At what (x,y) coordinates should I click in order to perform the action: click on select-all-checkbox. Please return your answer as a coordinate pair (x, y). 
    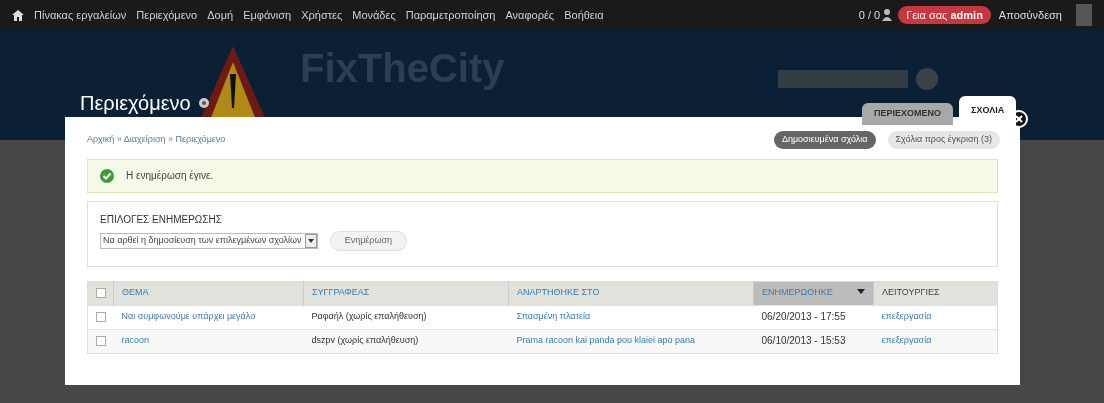
    Looking at the image, I should click on (101, 293).